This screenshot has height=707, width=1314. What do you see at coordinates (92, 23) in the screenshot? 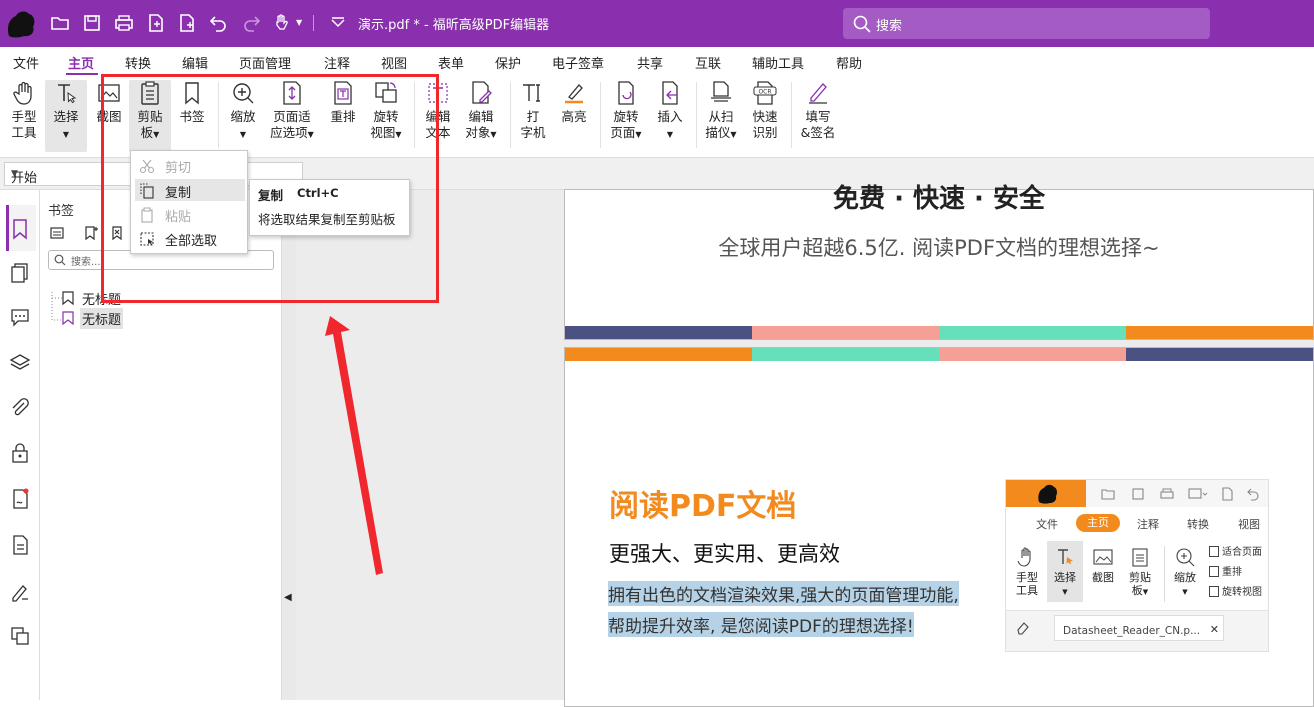
I see `save-icon` at bounding box center [92, 23].